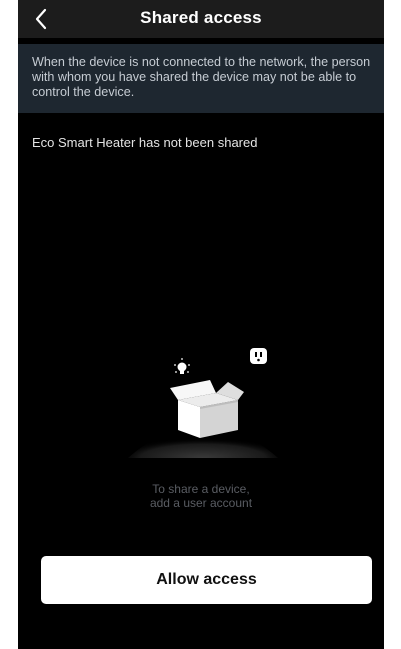 Image resolution: width=401 pixels, height=649 pixels. I want to click on share-hint: To share a device, add a user account, so click(201, 496).